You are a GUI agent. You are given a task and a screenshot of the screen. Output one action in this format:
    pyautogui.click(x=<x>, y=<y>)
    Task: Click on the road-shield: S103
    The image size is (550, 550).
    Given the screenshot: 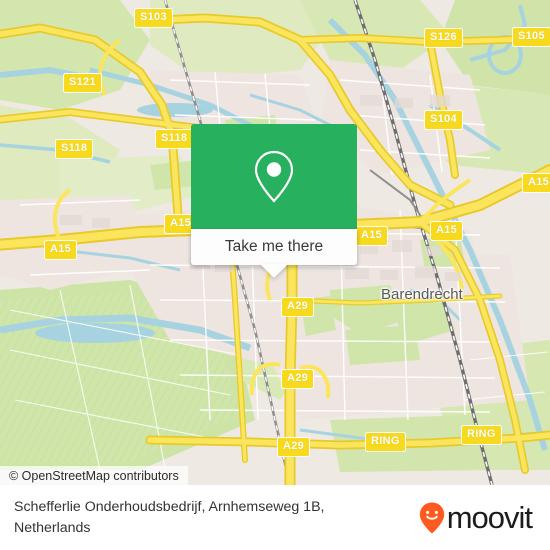 What is the action you would take?
    pyautogui.click(x=153, y=18)
    